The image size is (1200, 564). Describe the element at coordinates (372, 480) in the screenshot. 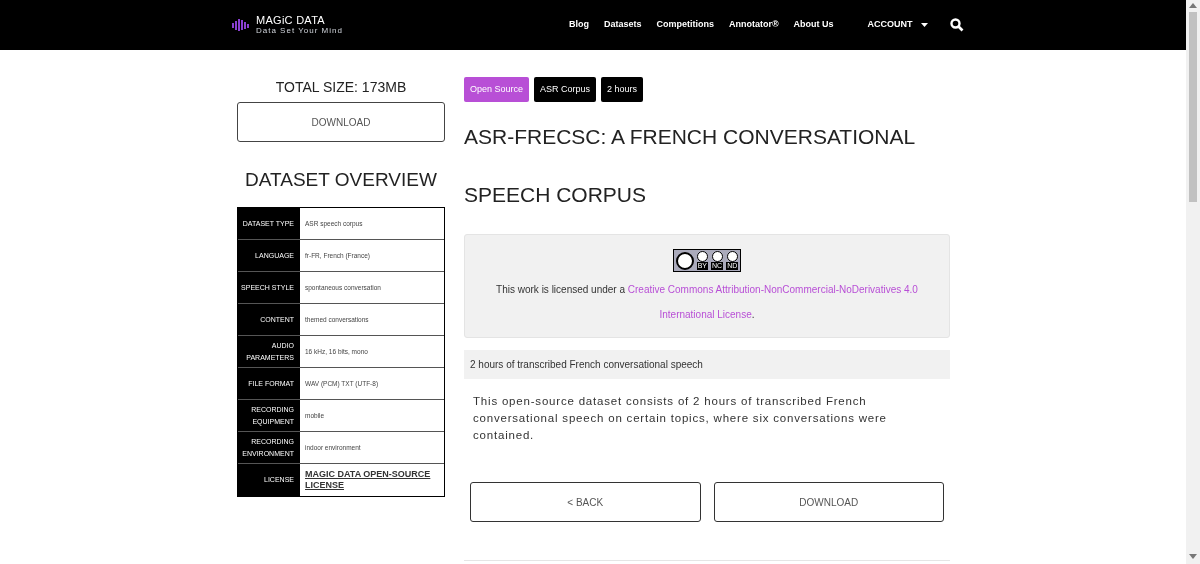

I see `license-link: MAGIC DATA OPEN-SOURCE LICENSE` at that location.